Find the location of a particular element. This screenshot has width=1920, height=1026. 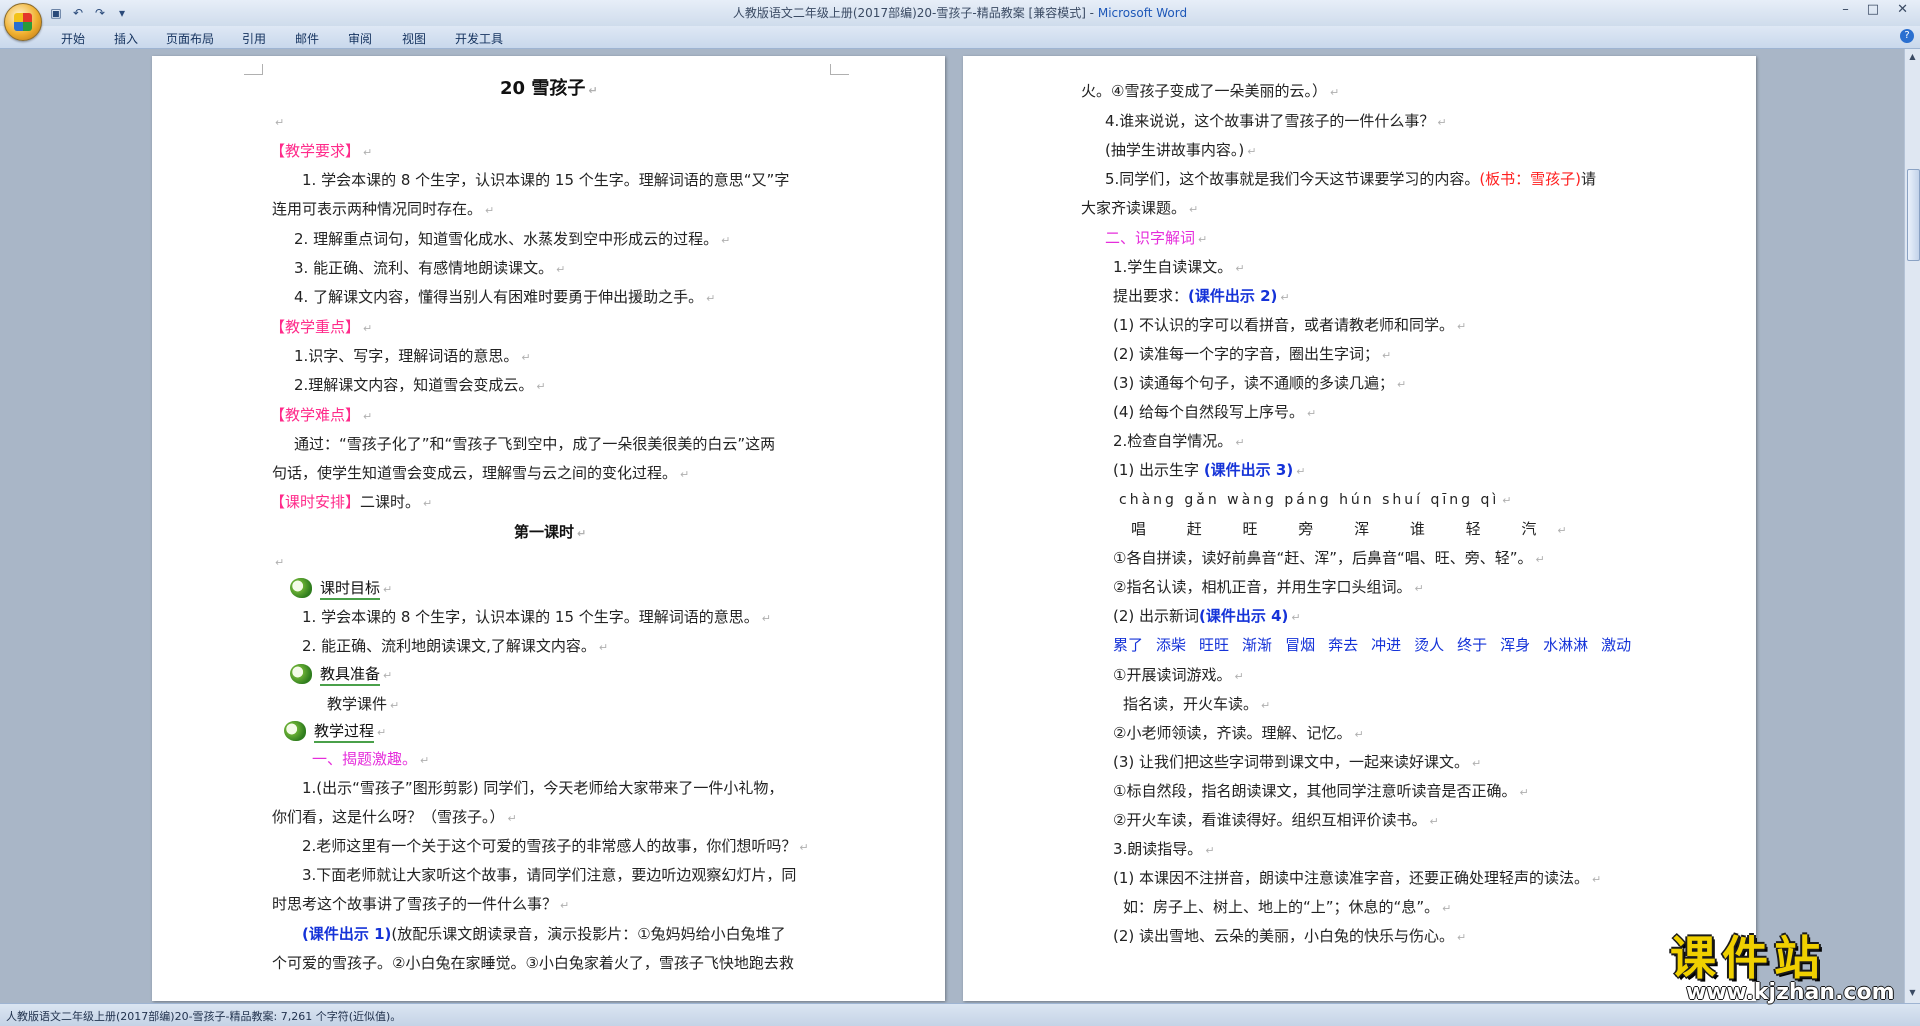

schedule-line: 【课时安排】二课时。 ↵ is located at coordinates (351, 502).